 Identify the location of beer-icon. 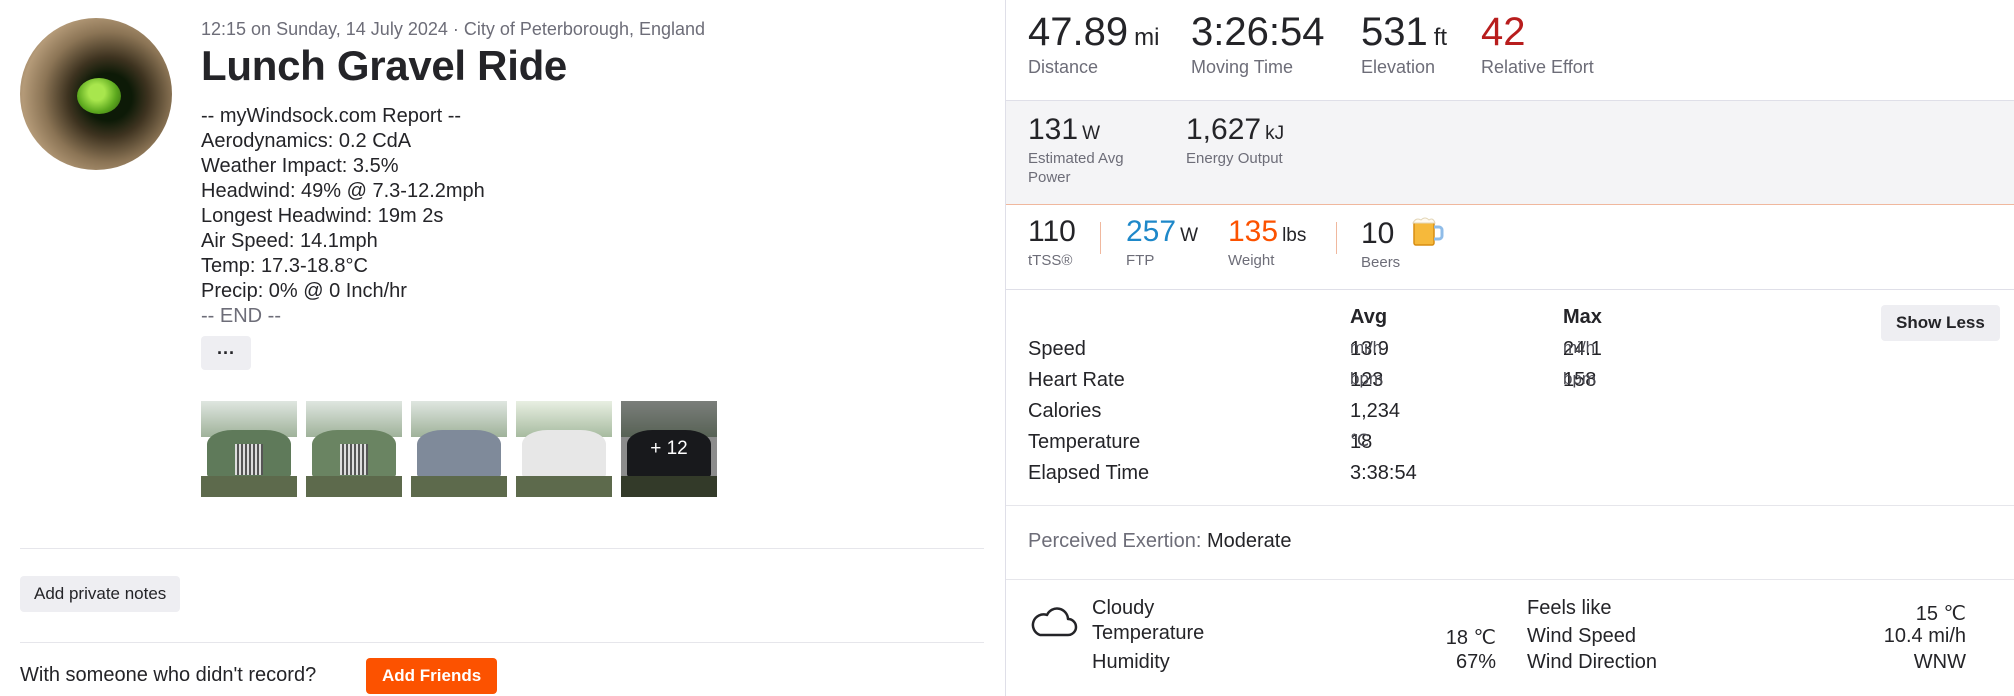
(1427, 231).